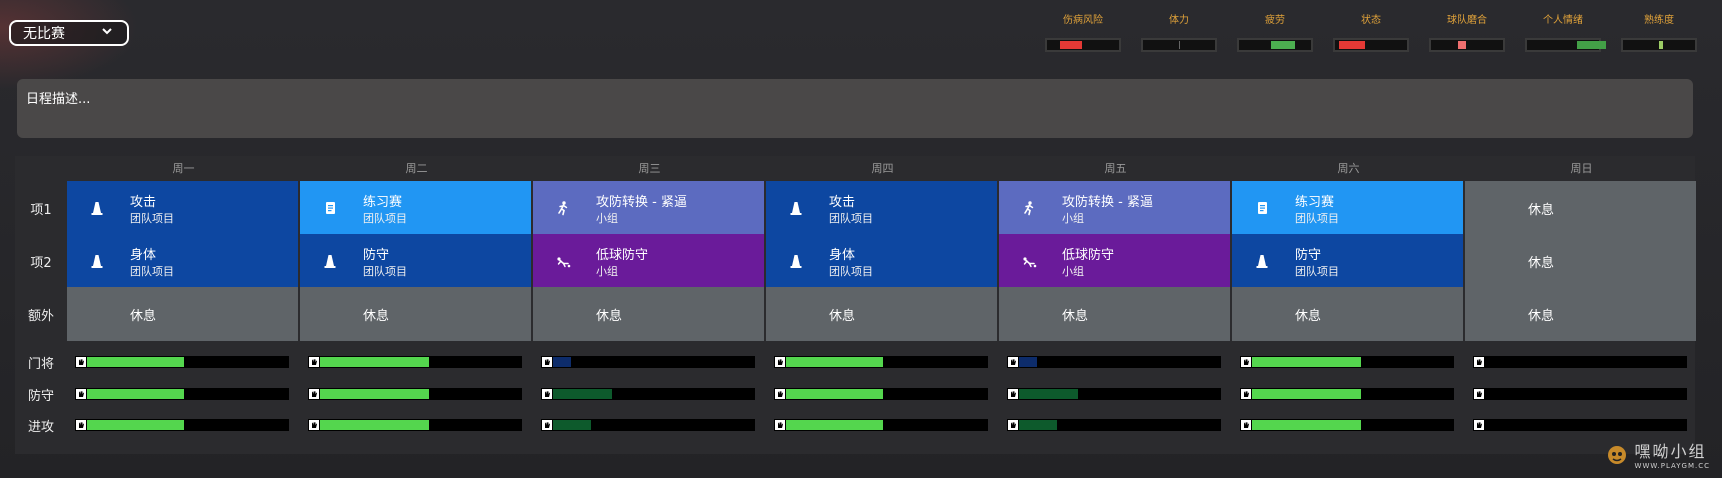 This screenshot has width=1722, height=478. What do you see at coordinates (41, 263) in the screenshot?
I see `row-label: 项2` at bounding box center [41, 263].